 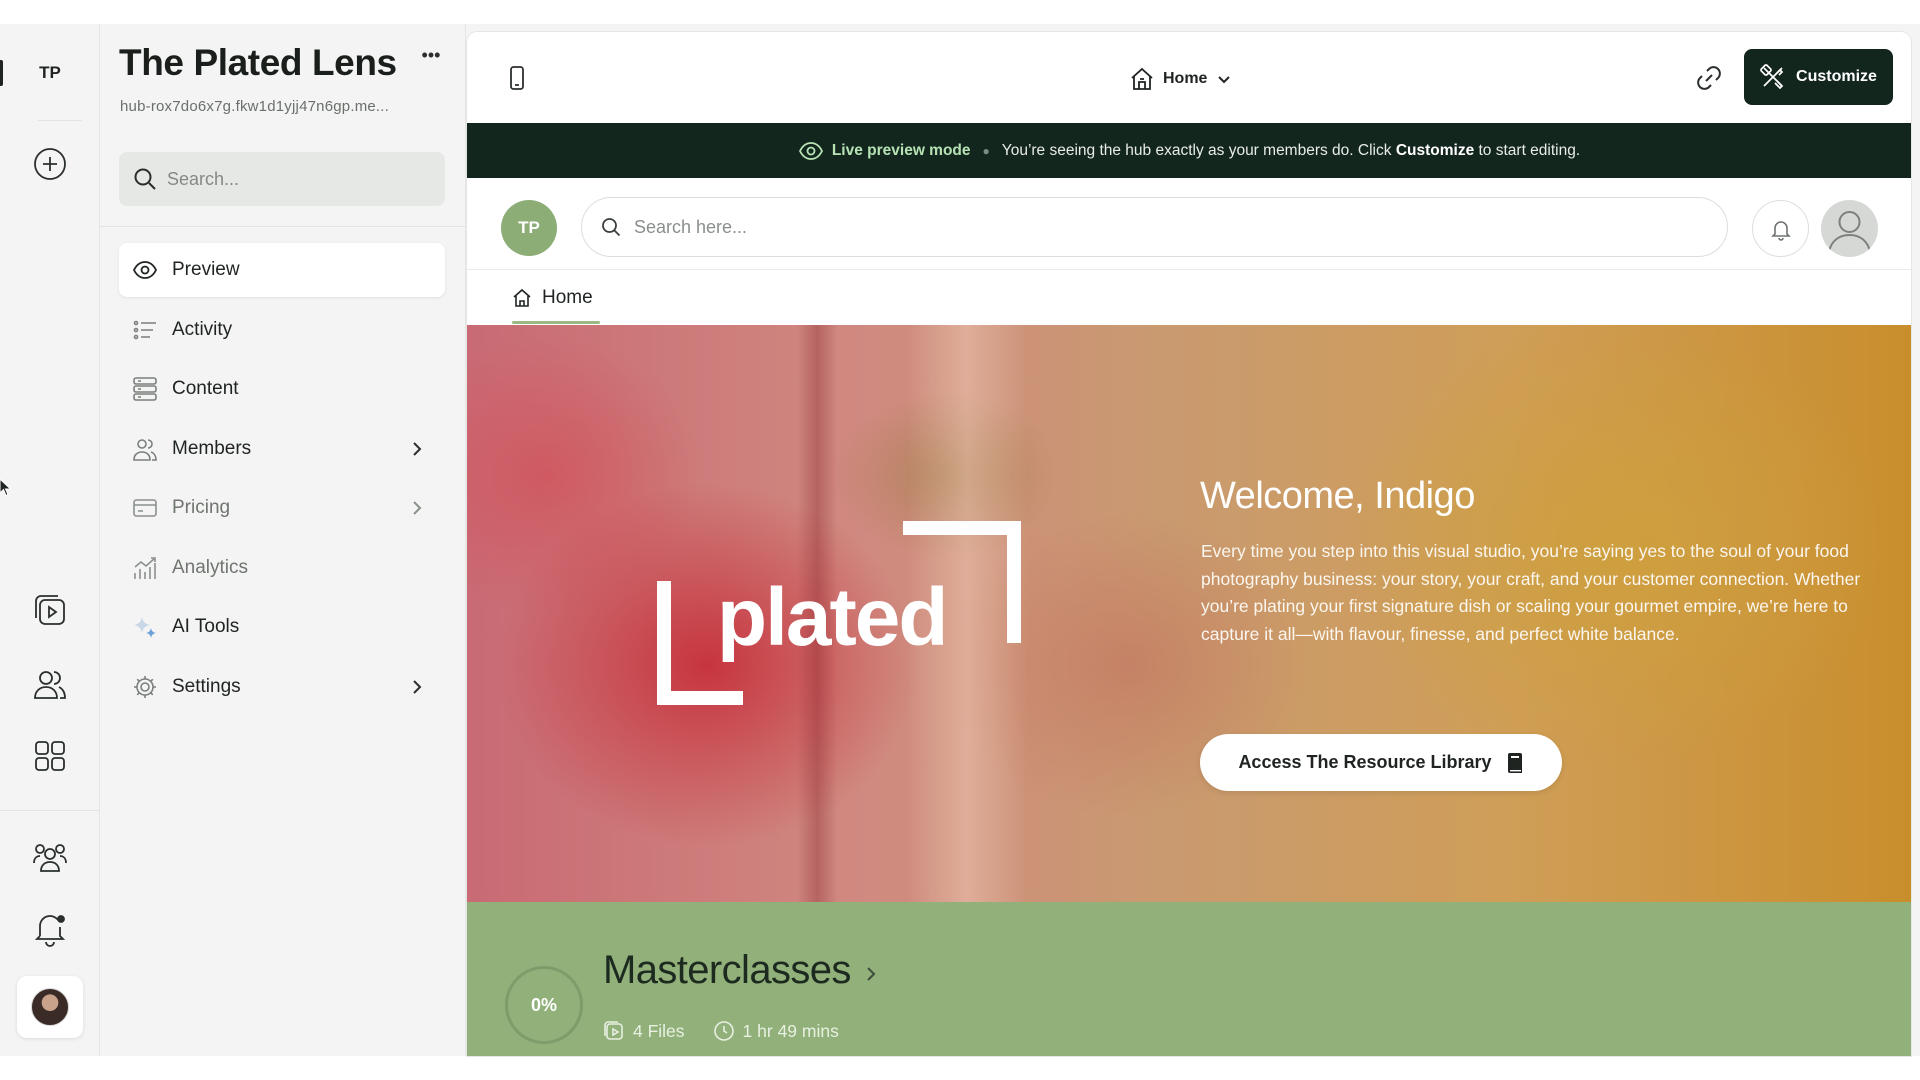 I want to click on course-card-masterclasses: 0% Masterclasses 4 Files 1 hr 49 mins, so click(x=1189, y=979).